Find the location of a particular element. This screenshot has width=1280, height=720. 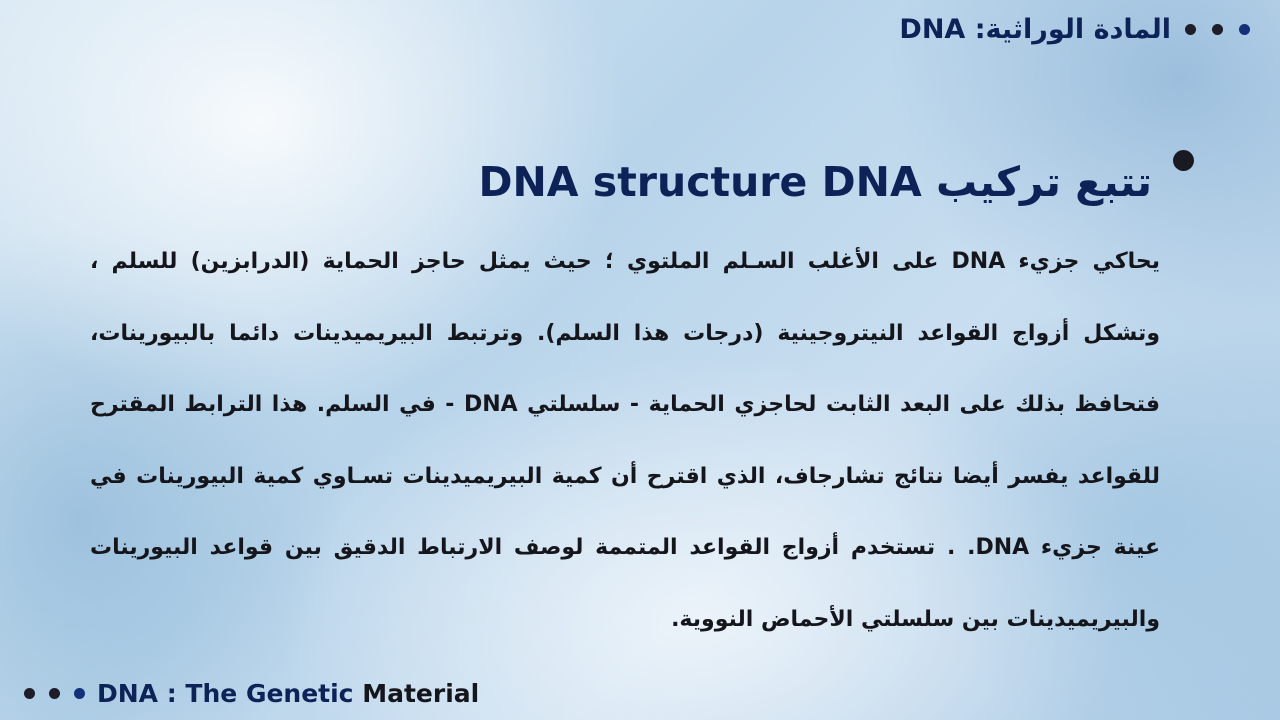

heading-bullet-icon is located at coordinates (1183, 160).